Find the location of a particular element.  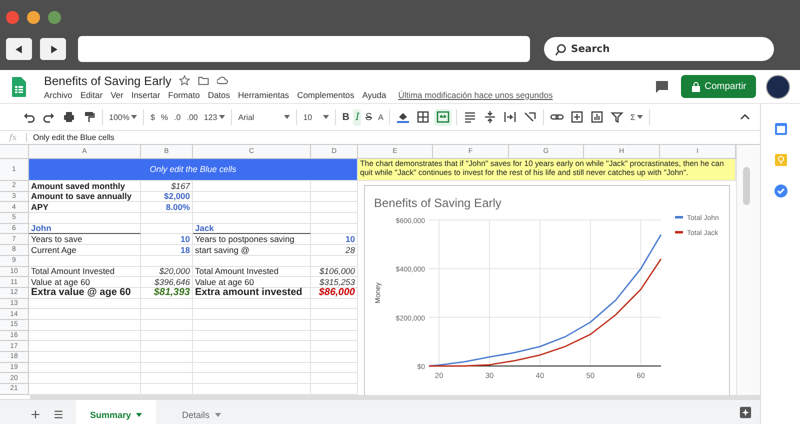

function-label: fx is located at coordinates (13, 137).